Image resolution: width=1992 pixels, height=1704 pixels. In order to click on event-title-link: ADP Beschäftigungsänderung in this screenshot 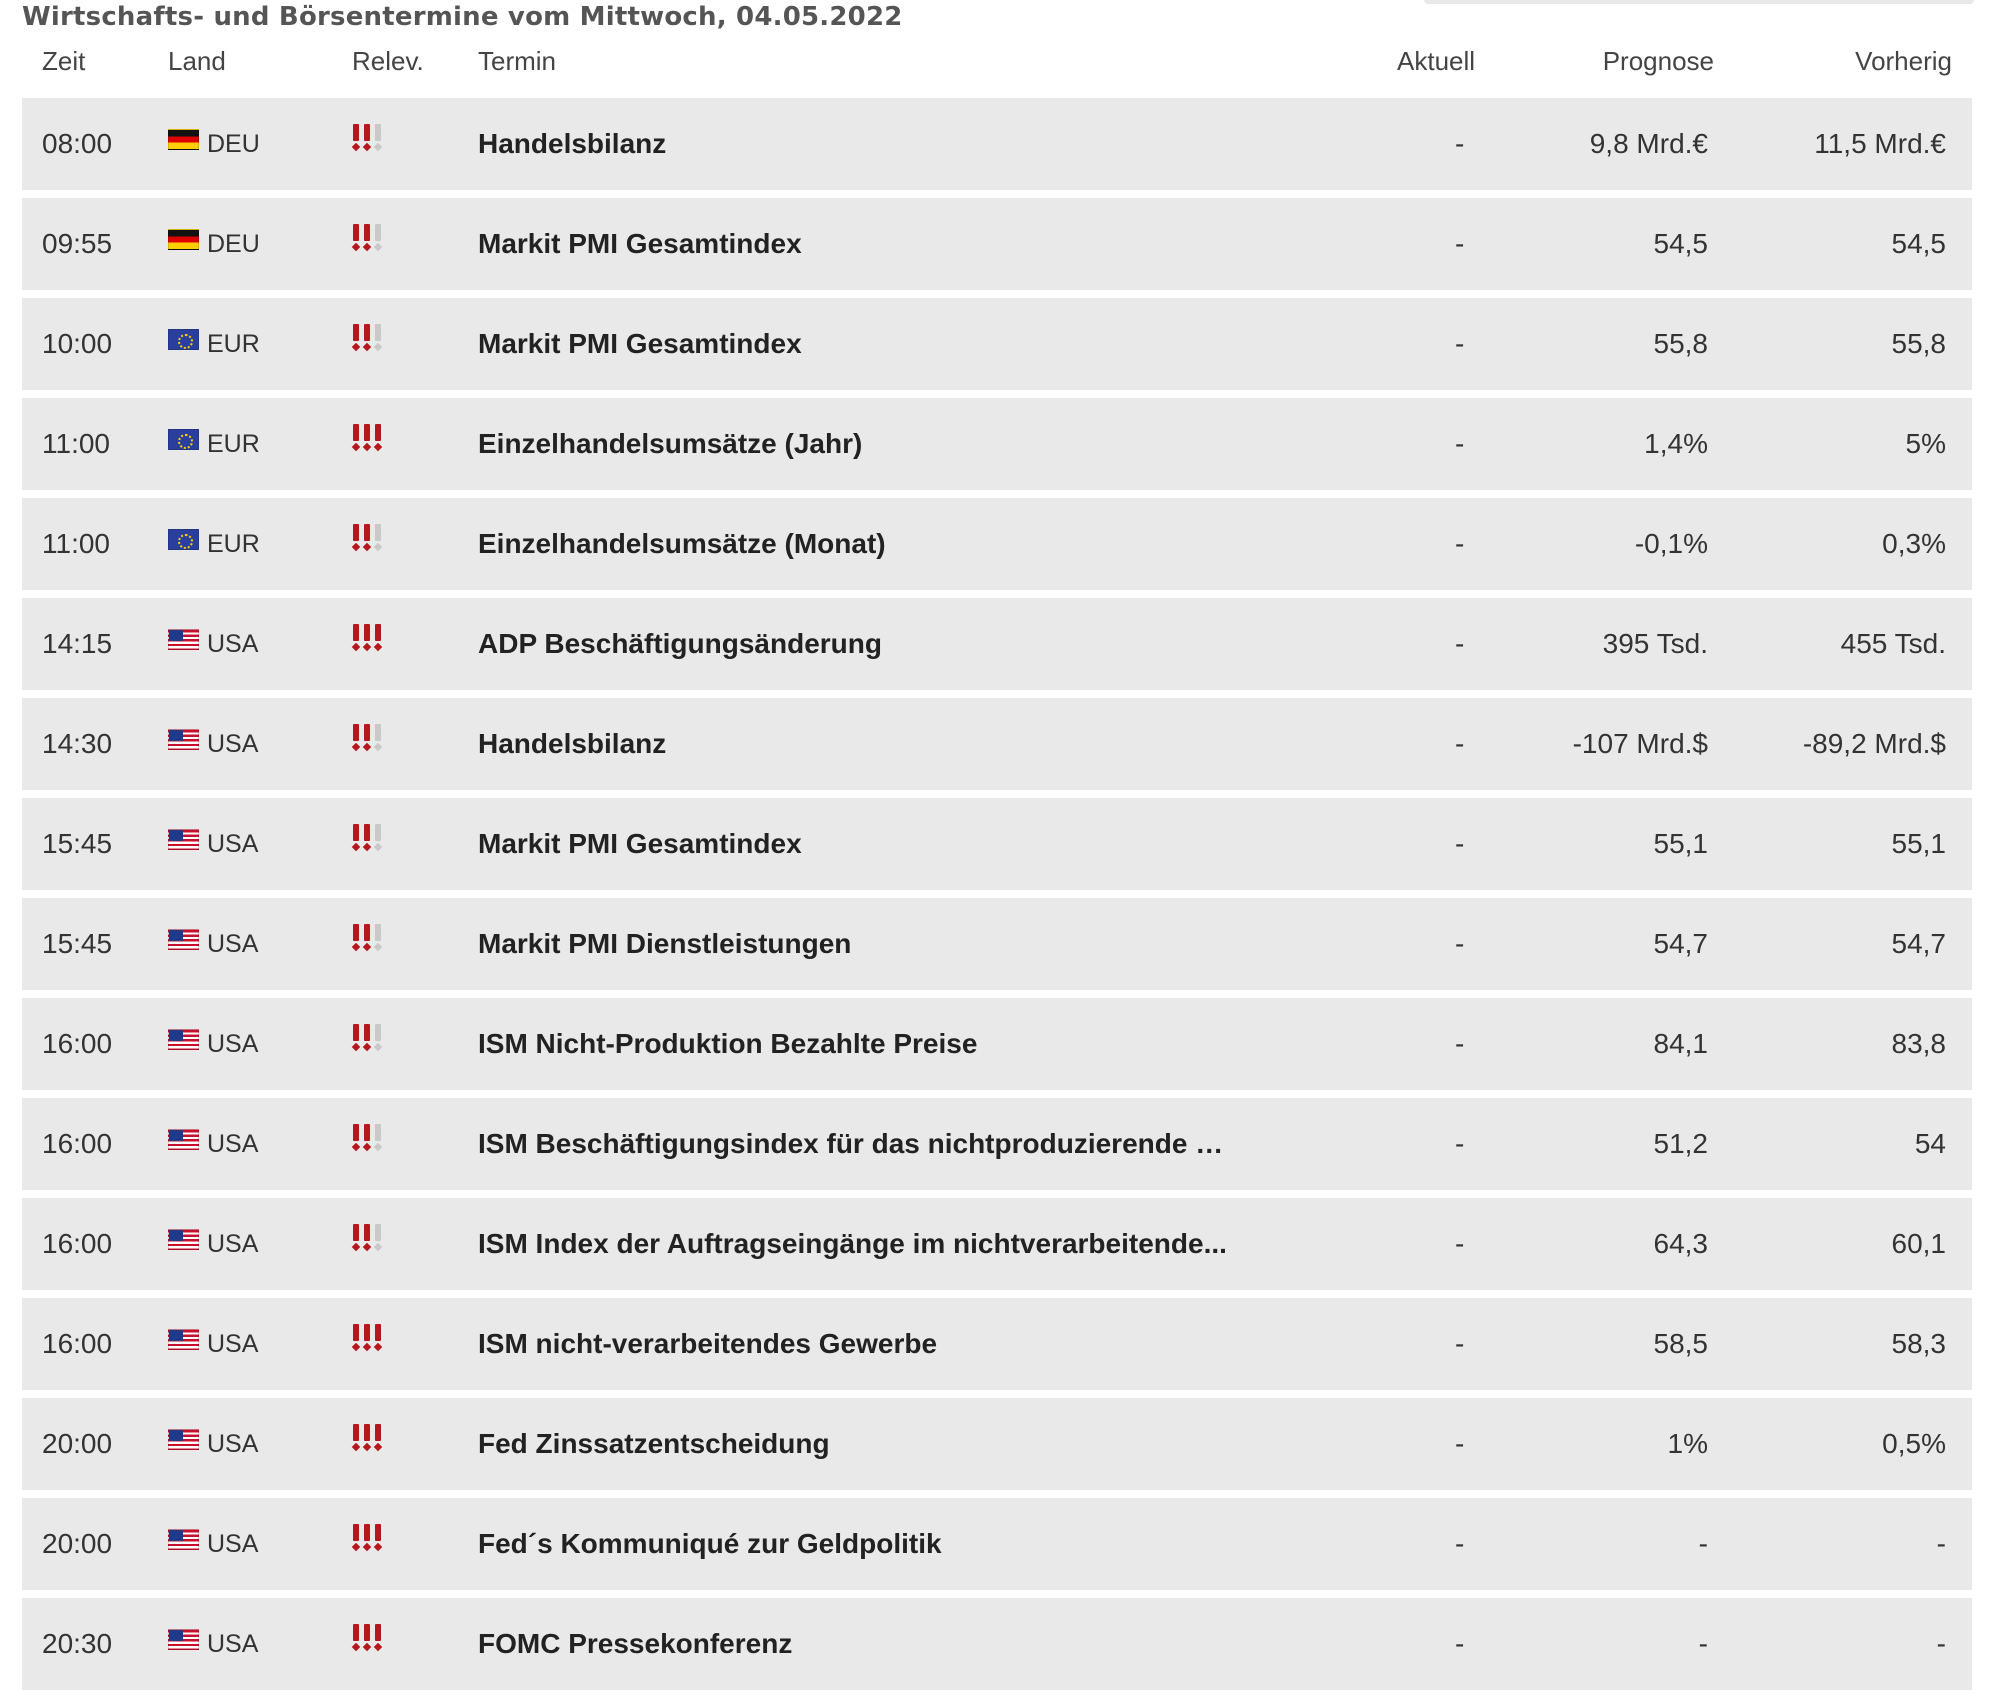, I will do `click(680, 644)`.